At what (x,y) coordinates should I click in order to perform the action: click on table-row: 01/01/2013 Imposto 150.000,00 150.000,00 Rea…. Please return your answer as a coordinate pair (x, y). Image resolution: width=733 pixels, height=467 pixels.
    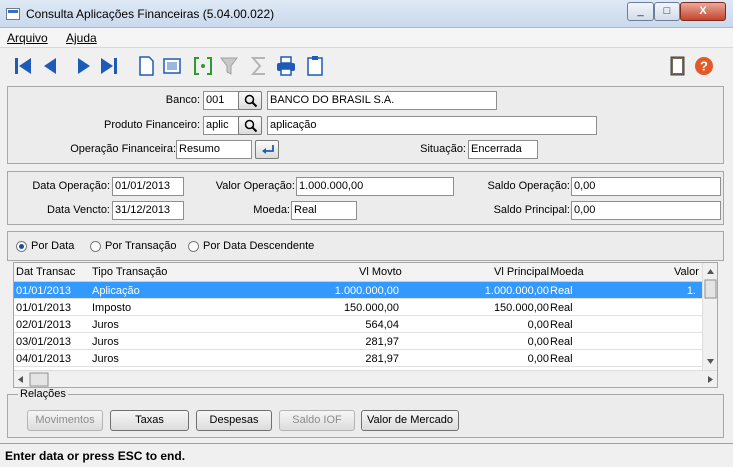
    Looking at the image, I should click on (359, 307).